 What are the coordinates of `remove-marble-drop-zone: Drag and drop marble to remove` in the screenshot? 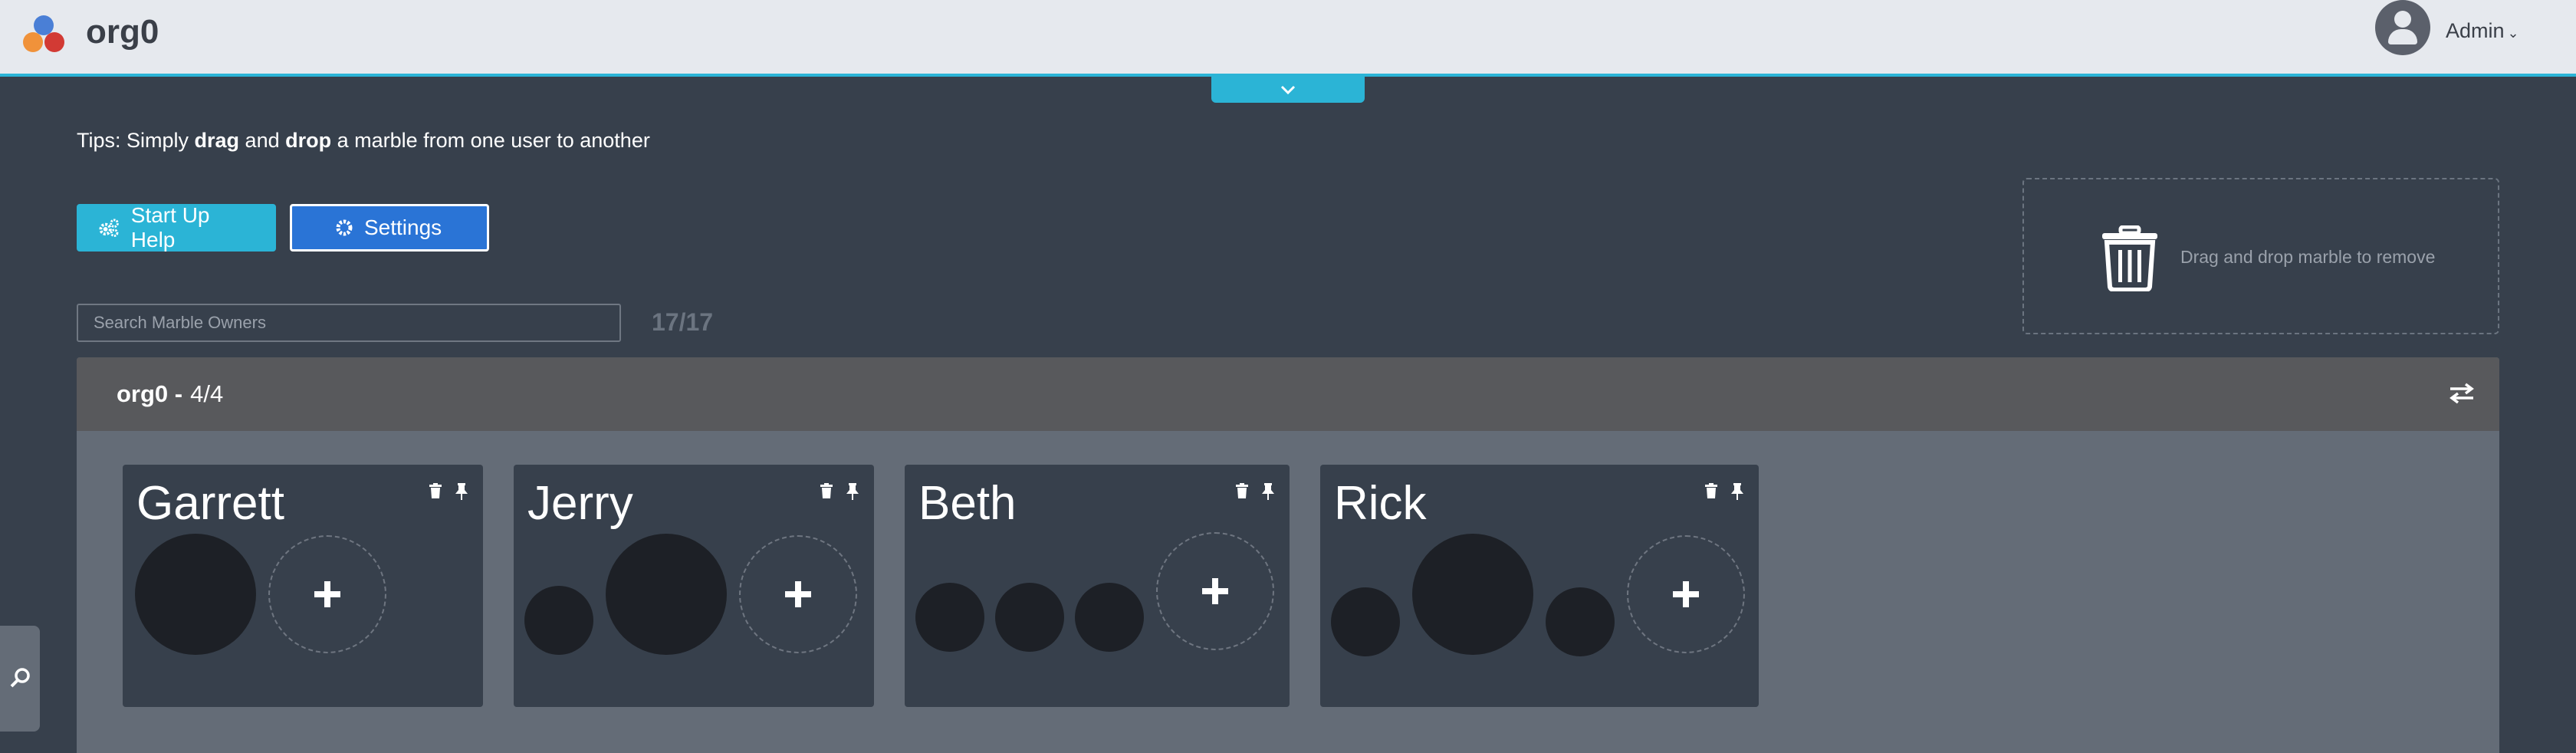 It's located at (2261, 256).